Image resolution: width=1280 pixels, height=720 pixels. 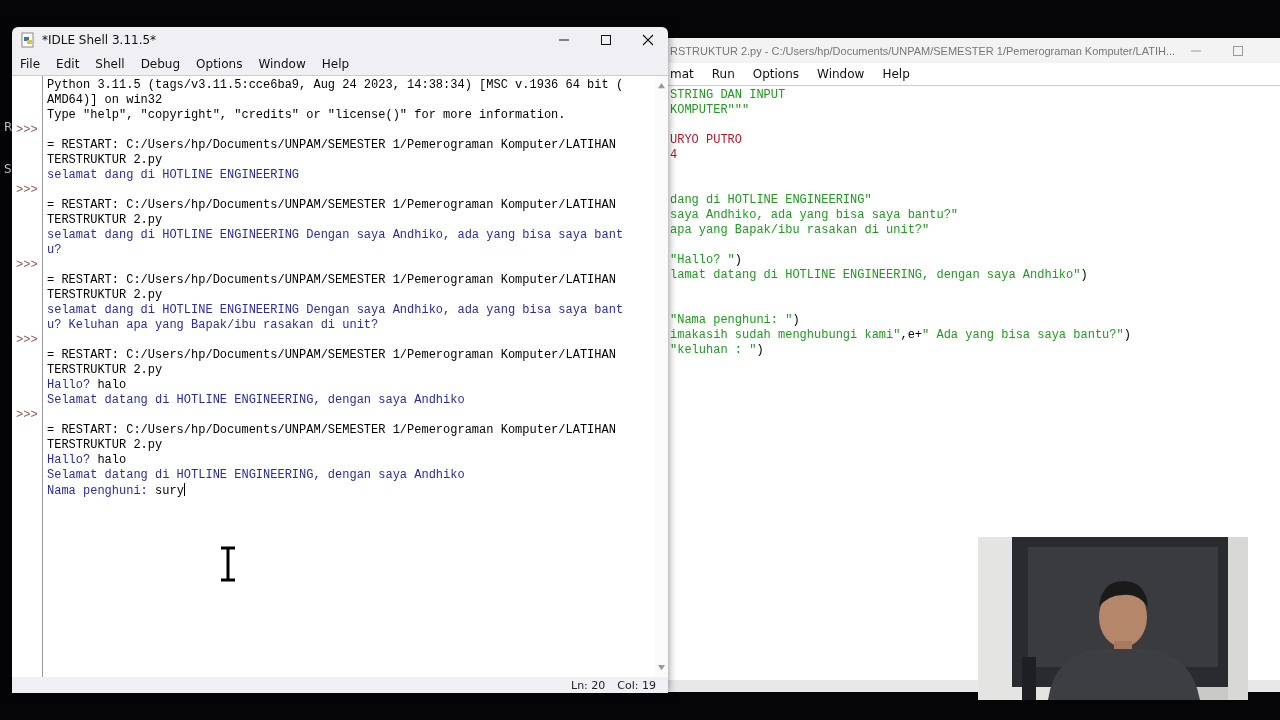 I want to click on code-line: saya Andhiko, ada yang bisa saya bantu?", so click(x=814, y=215).